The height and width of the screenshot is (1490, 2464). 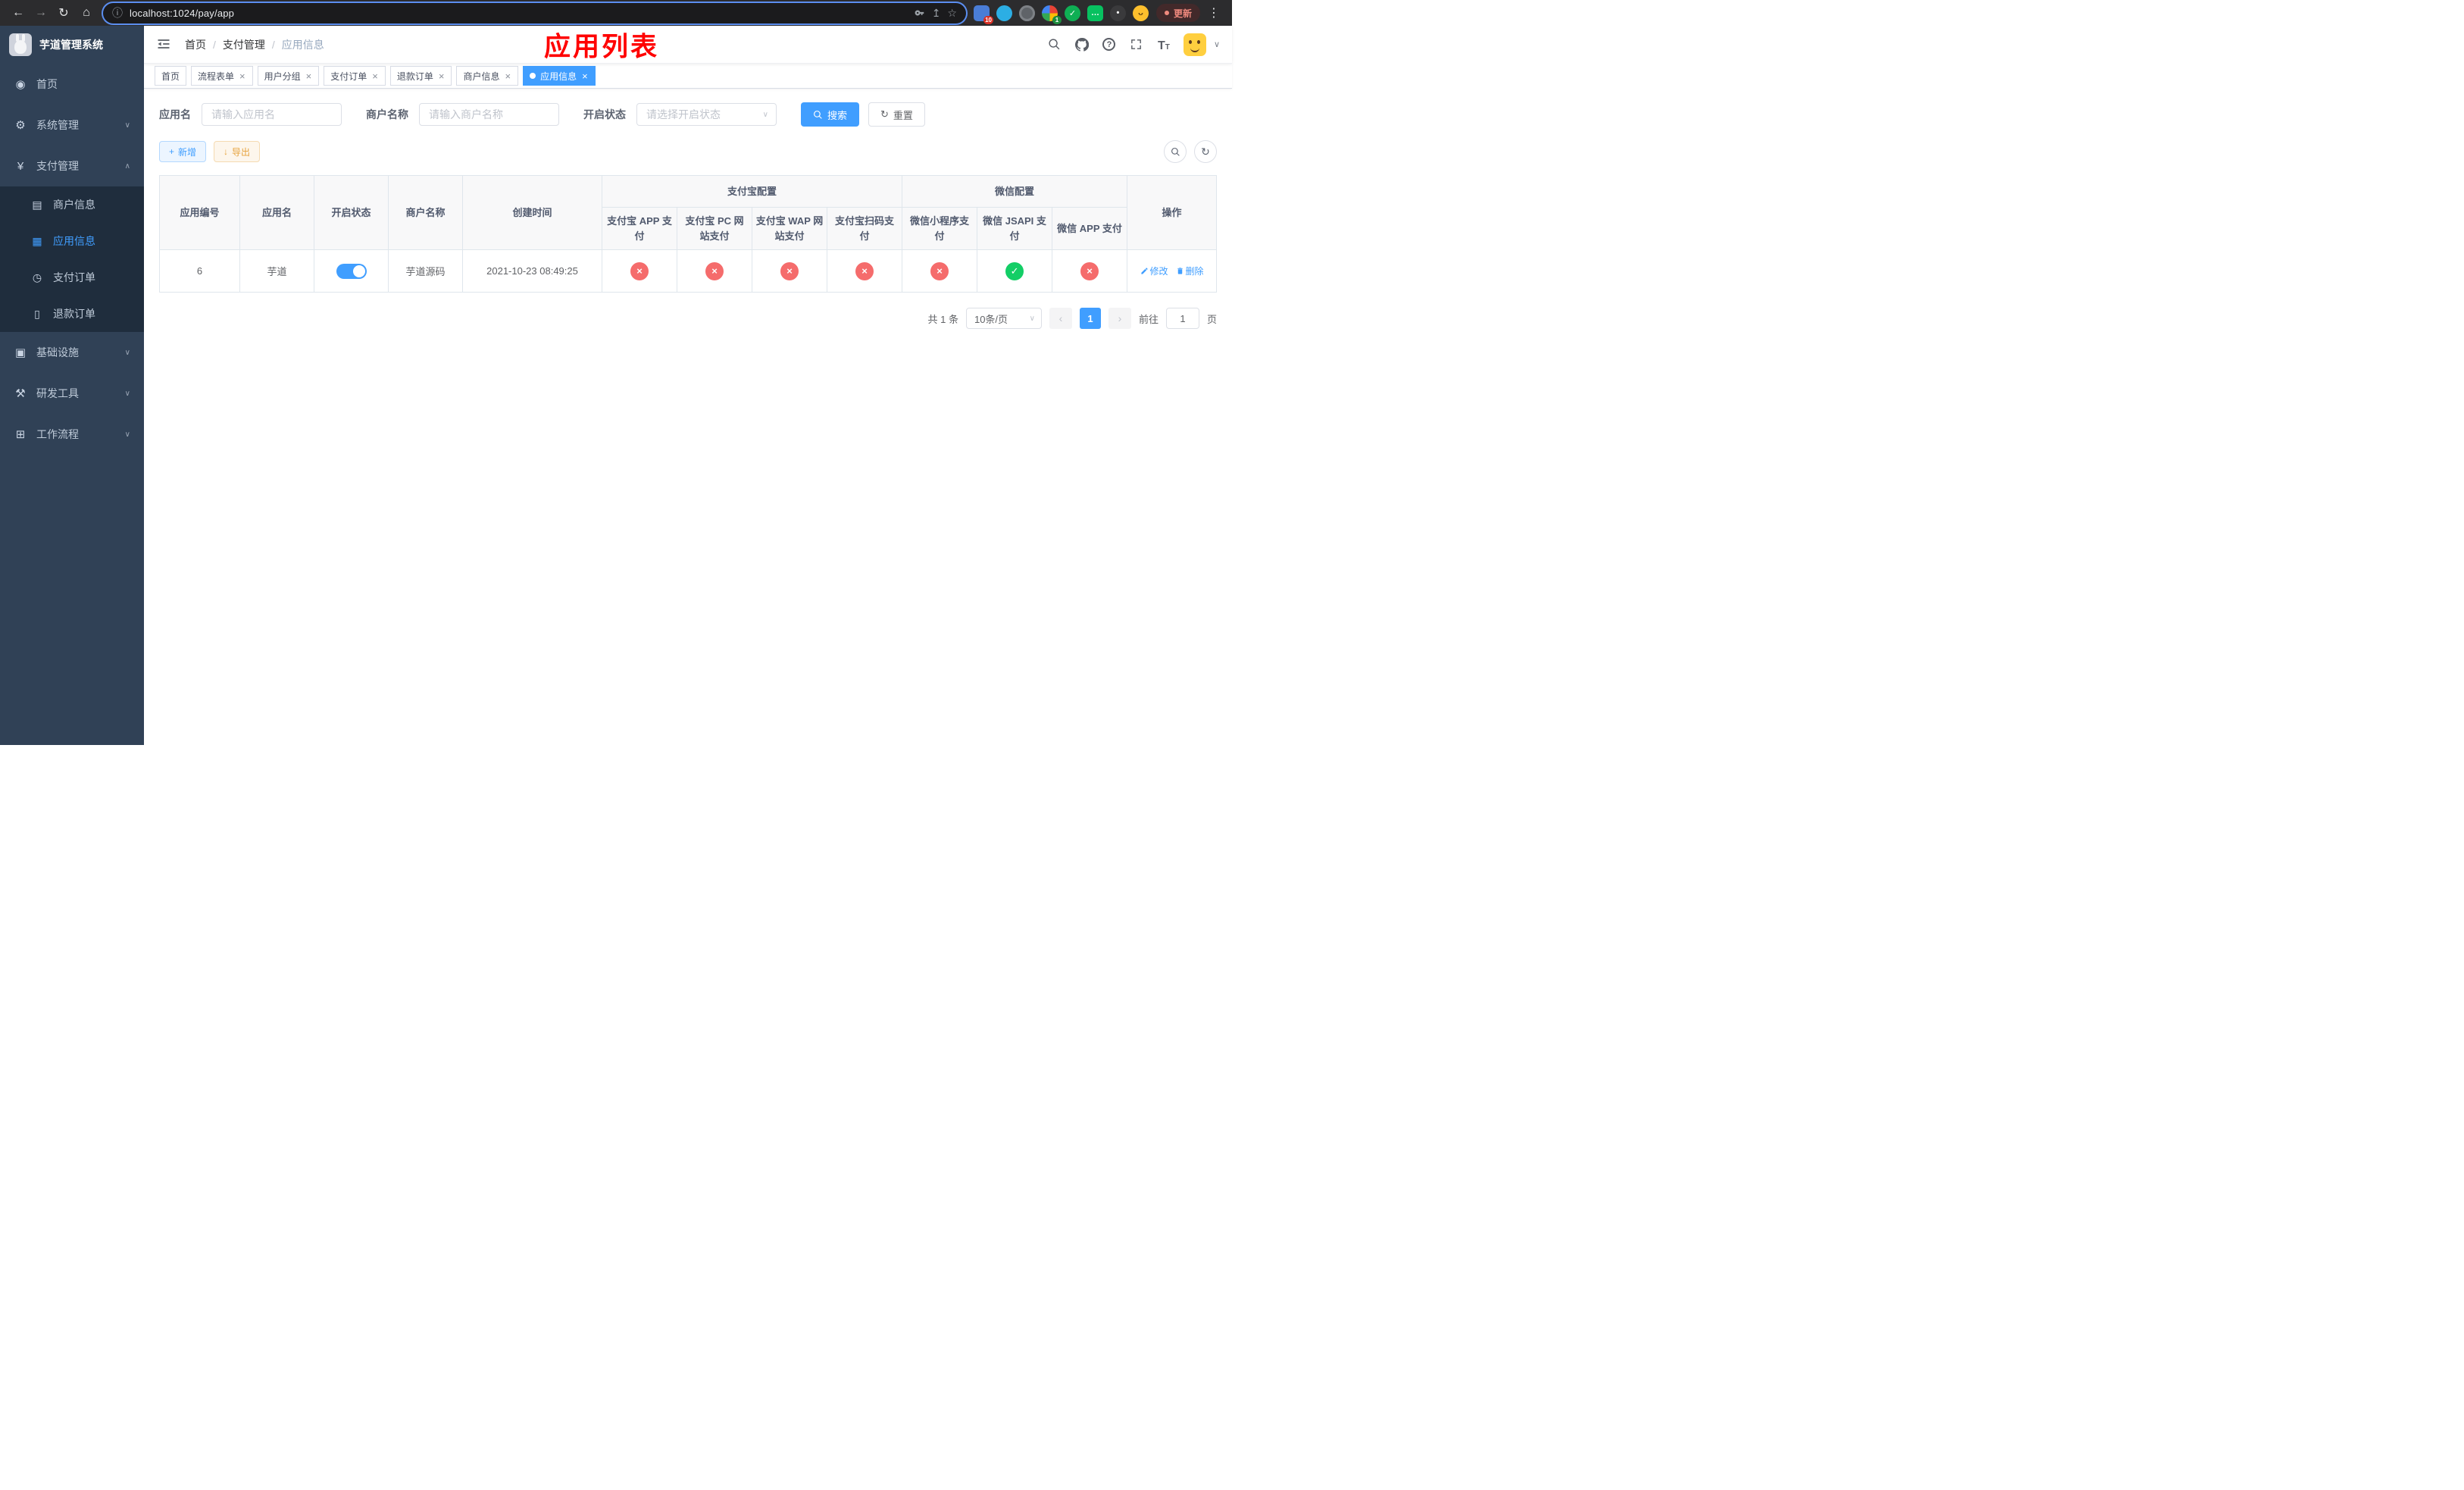 What do you see at coordinates (920, 13) in the screenshot?
I see `password-key-icon` at bounding box center [920, 13].